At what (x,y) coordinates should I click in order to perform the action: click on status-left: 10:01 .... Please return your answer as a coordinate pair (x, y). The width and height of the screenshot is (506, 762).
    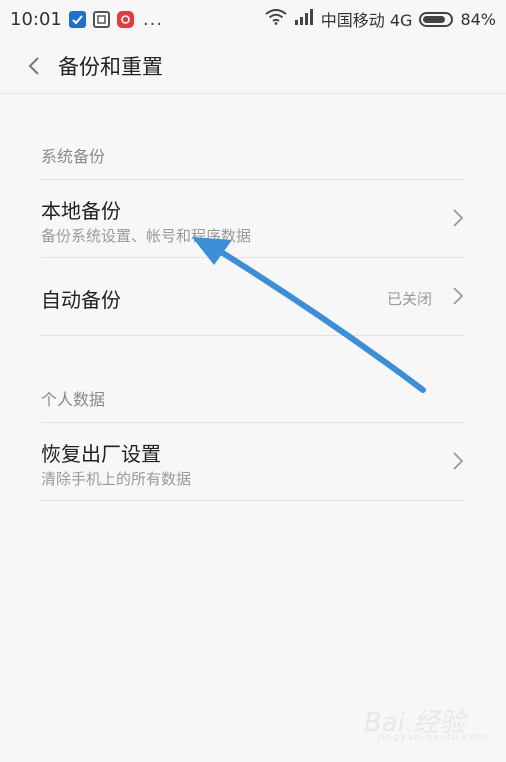
    Looking at the image, I should click on (86, 19).